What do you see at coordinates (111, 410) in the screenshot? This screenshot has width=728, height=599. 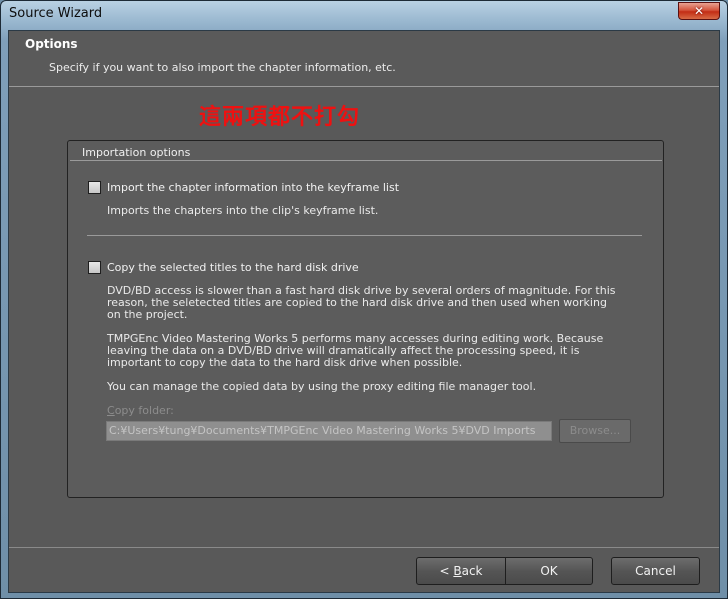 I see `copy-folder-mnemonic: C` at bounding box center [111, 410].